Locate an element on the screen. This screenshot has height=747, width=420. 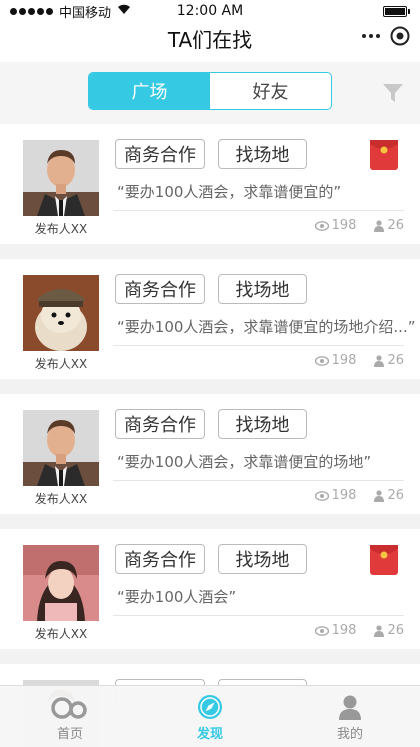
tab-square: 广场 is located at coordinates (149, 91).